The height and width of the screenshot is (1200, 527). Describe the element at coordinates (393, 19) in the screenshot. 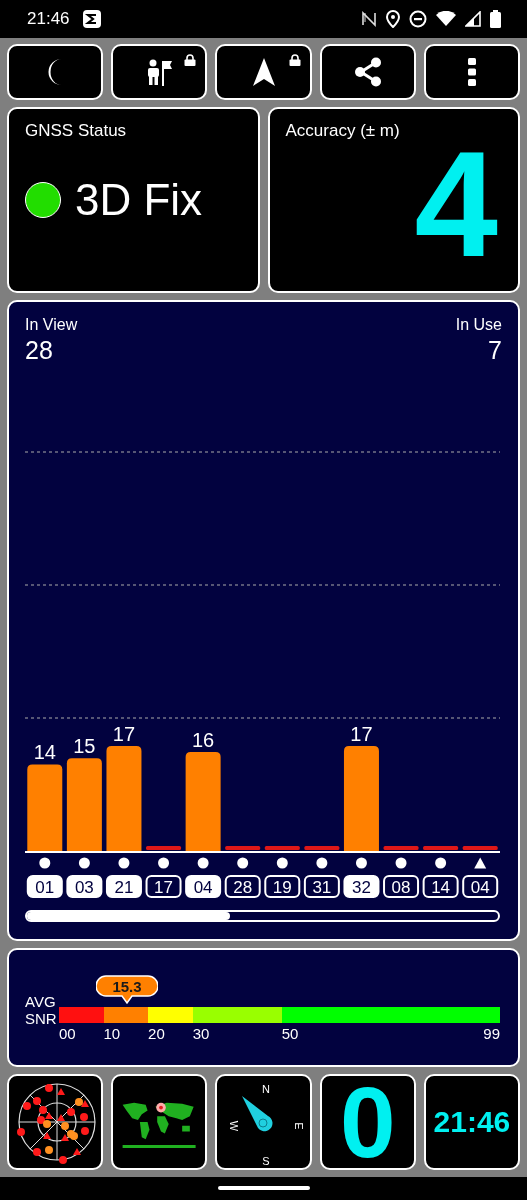

I see `location-icon` at that location.